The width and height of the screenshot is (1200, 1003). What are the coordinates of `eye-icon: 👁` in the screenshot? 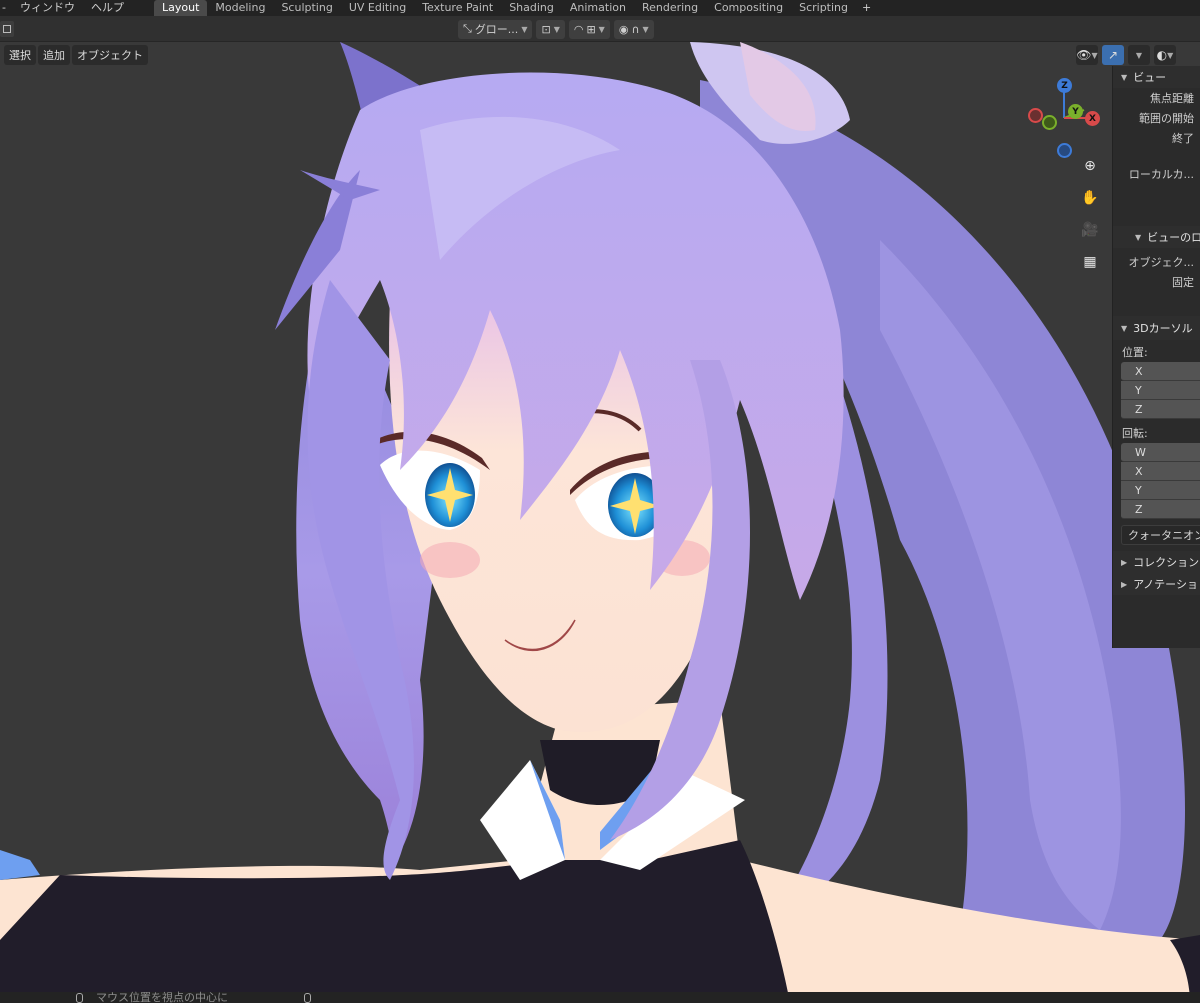 It's located at (1084, 55).